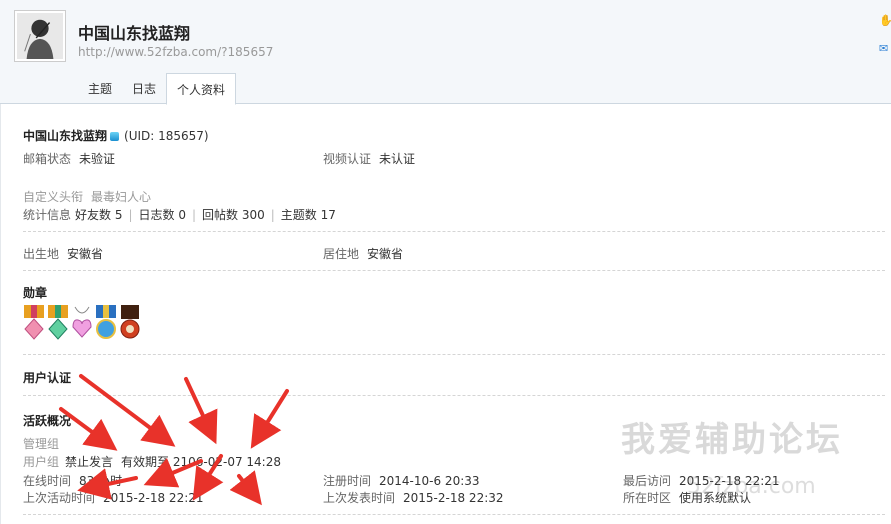  I want to click on profile-tabs: 主题 日志 个人资料, so click(157, 89).